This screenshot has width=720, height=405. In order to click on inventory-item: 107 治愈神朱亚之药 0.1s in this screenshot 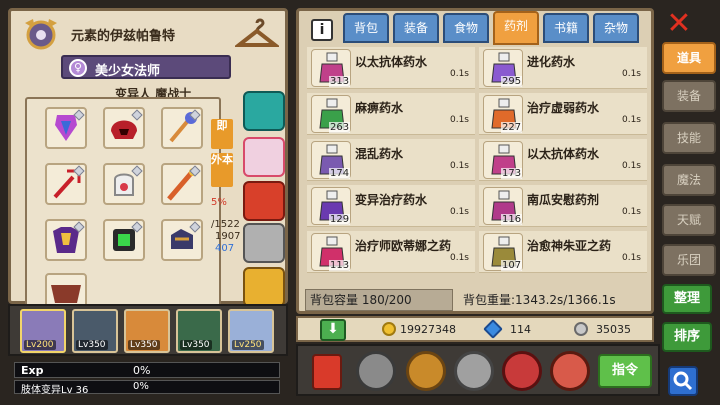, I will do `click(563, 252)`.